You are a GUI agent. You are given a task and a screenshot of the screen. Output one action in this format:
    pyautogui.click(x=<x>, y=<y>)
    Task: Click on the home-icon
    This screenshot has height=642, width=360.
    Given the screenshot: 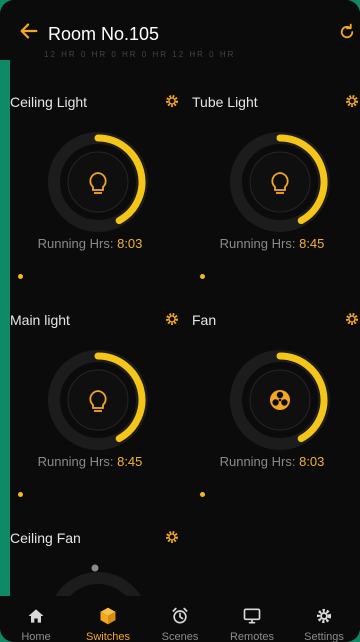 What is the action you would take?
    pyautogui.click(x=36, y=616)
    